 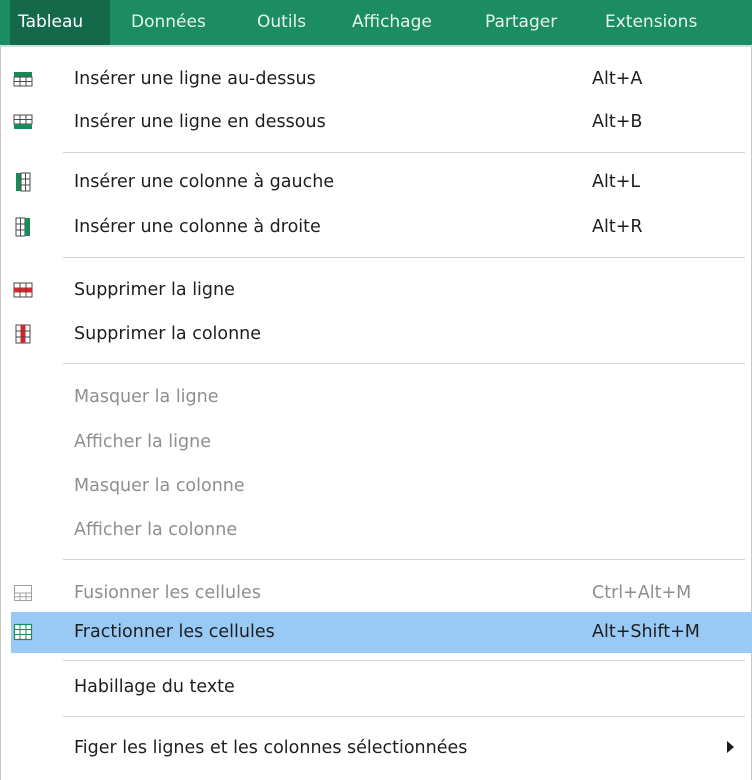 I want to click on menu-tableau-label: Tableau, so click(x=51, y=22).